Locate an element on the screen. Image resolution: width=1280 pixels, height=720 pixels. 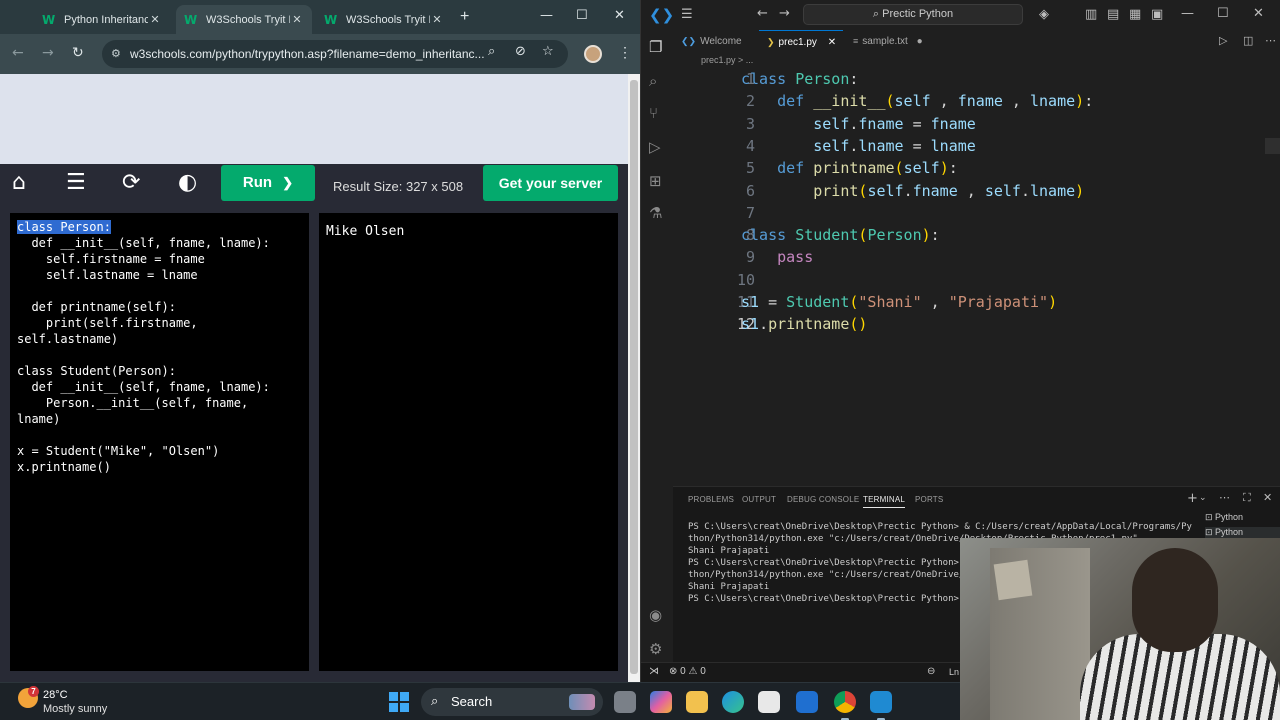
run-debug-icon: ▷ is located at coordinates (655, 147).